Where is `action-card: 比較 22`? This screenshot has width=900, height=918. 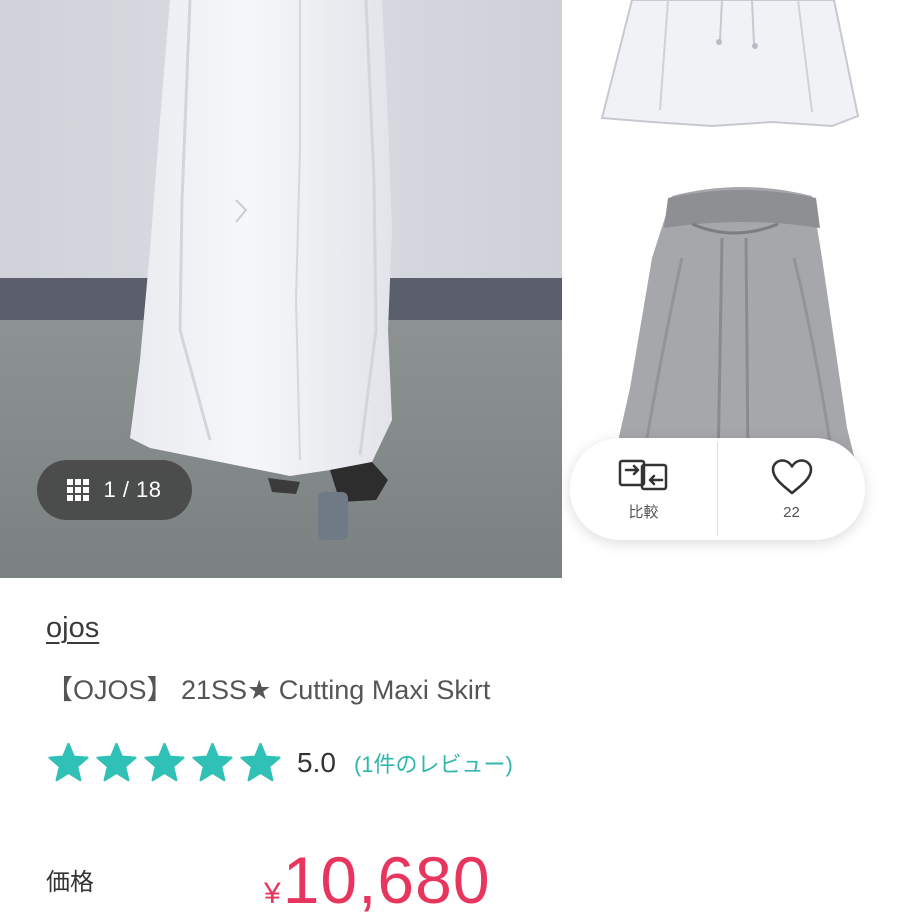
action-card: 比較 22 is located at coordinates (717, 489).